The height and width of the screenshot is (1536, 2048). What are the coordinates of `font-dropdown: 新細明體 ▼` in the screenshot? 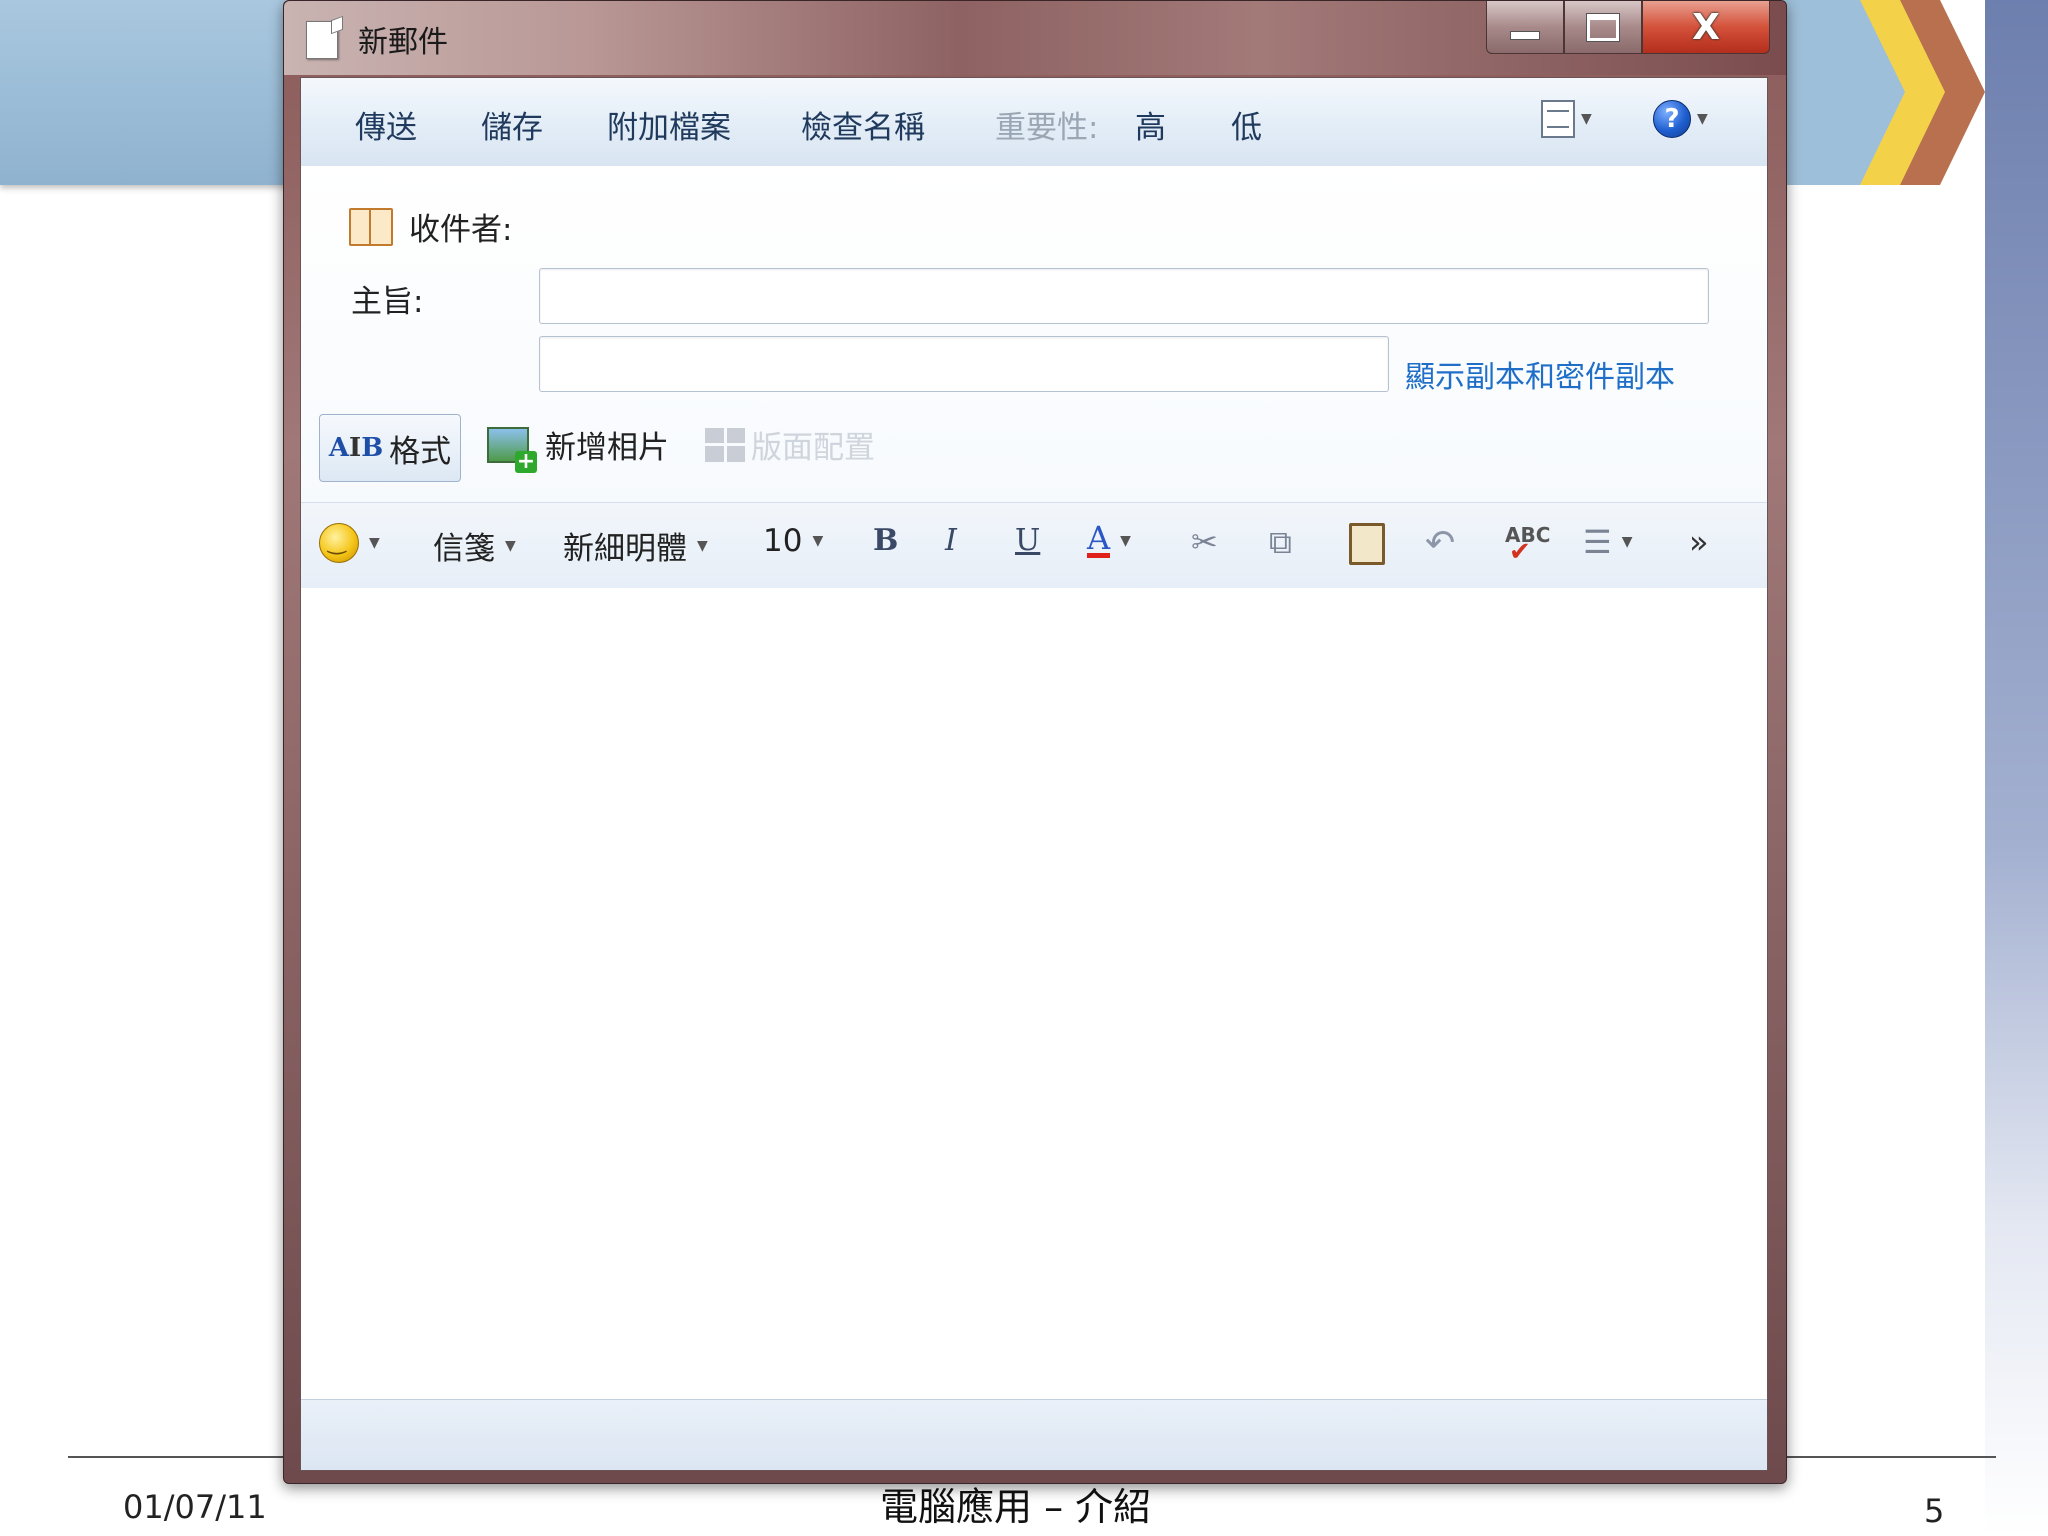 It's located at (635, 545).